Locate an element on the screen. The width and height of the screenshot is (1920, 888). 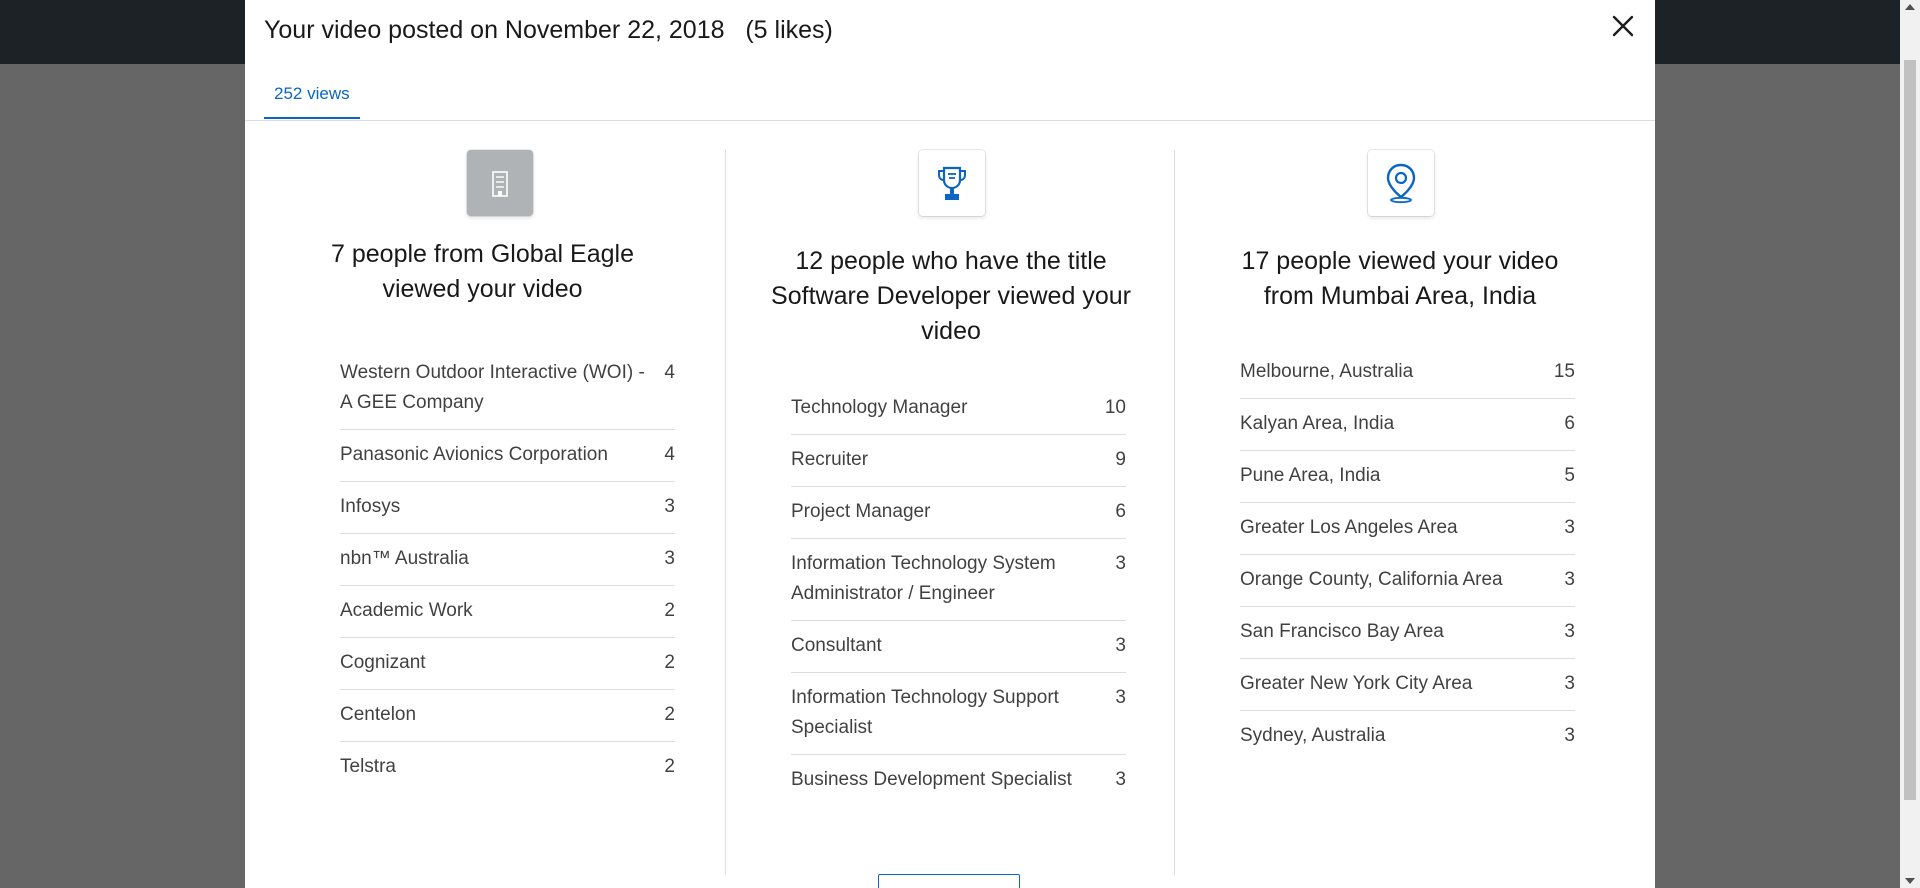
list-item: Pune Area, India 5 is located at coordinates (1407, 477).